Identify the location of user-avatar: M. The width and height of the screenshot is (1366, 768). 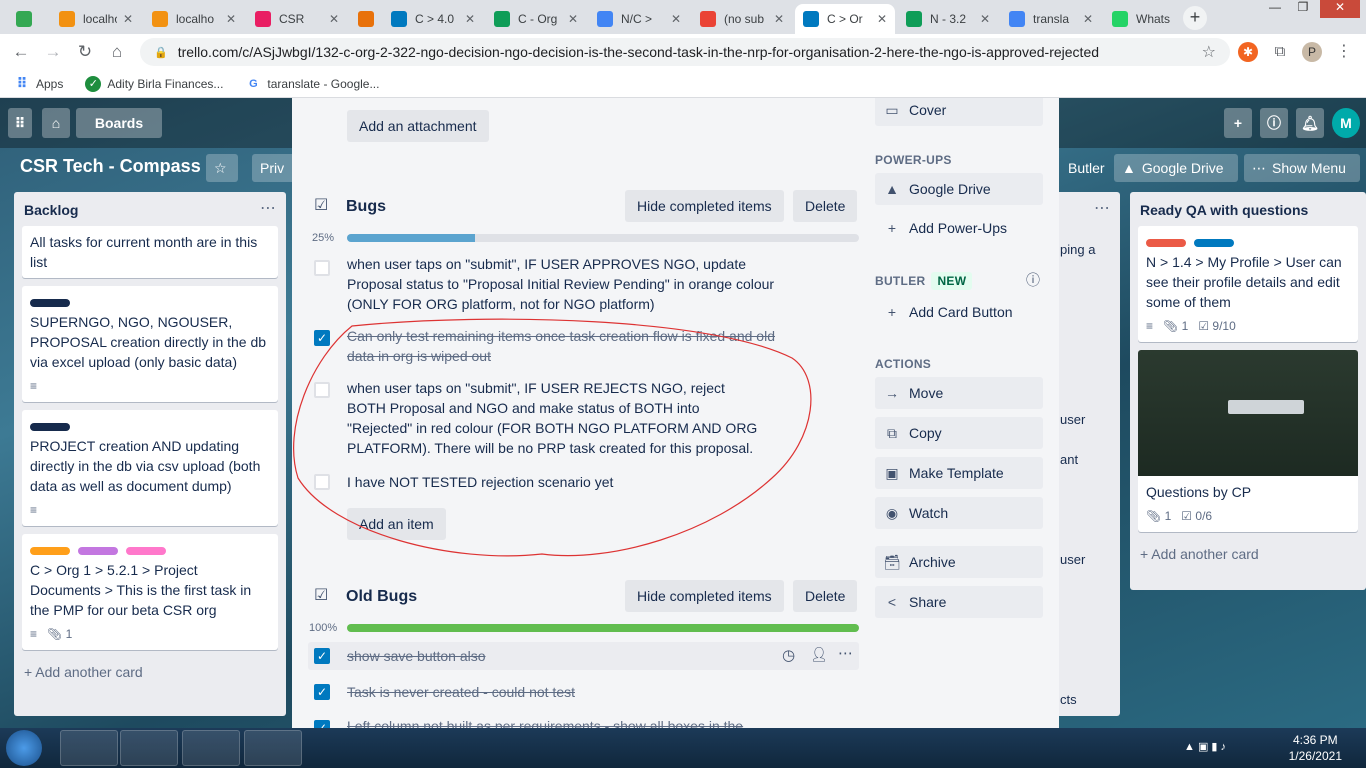
(1346, 123).